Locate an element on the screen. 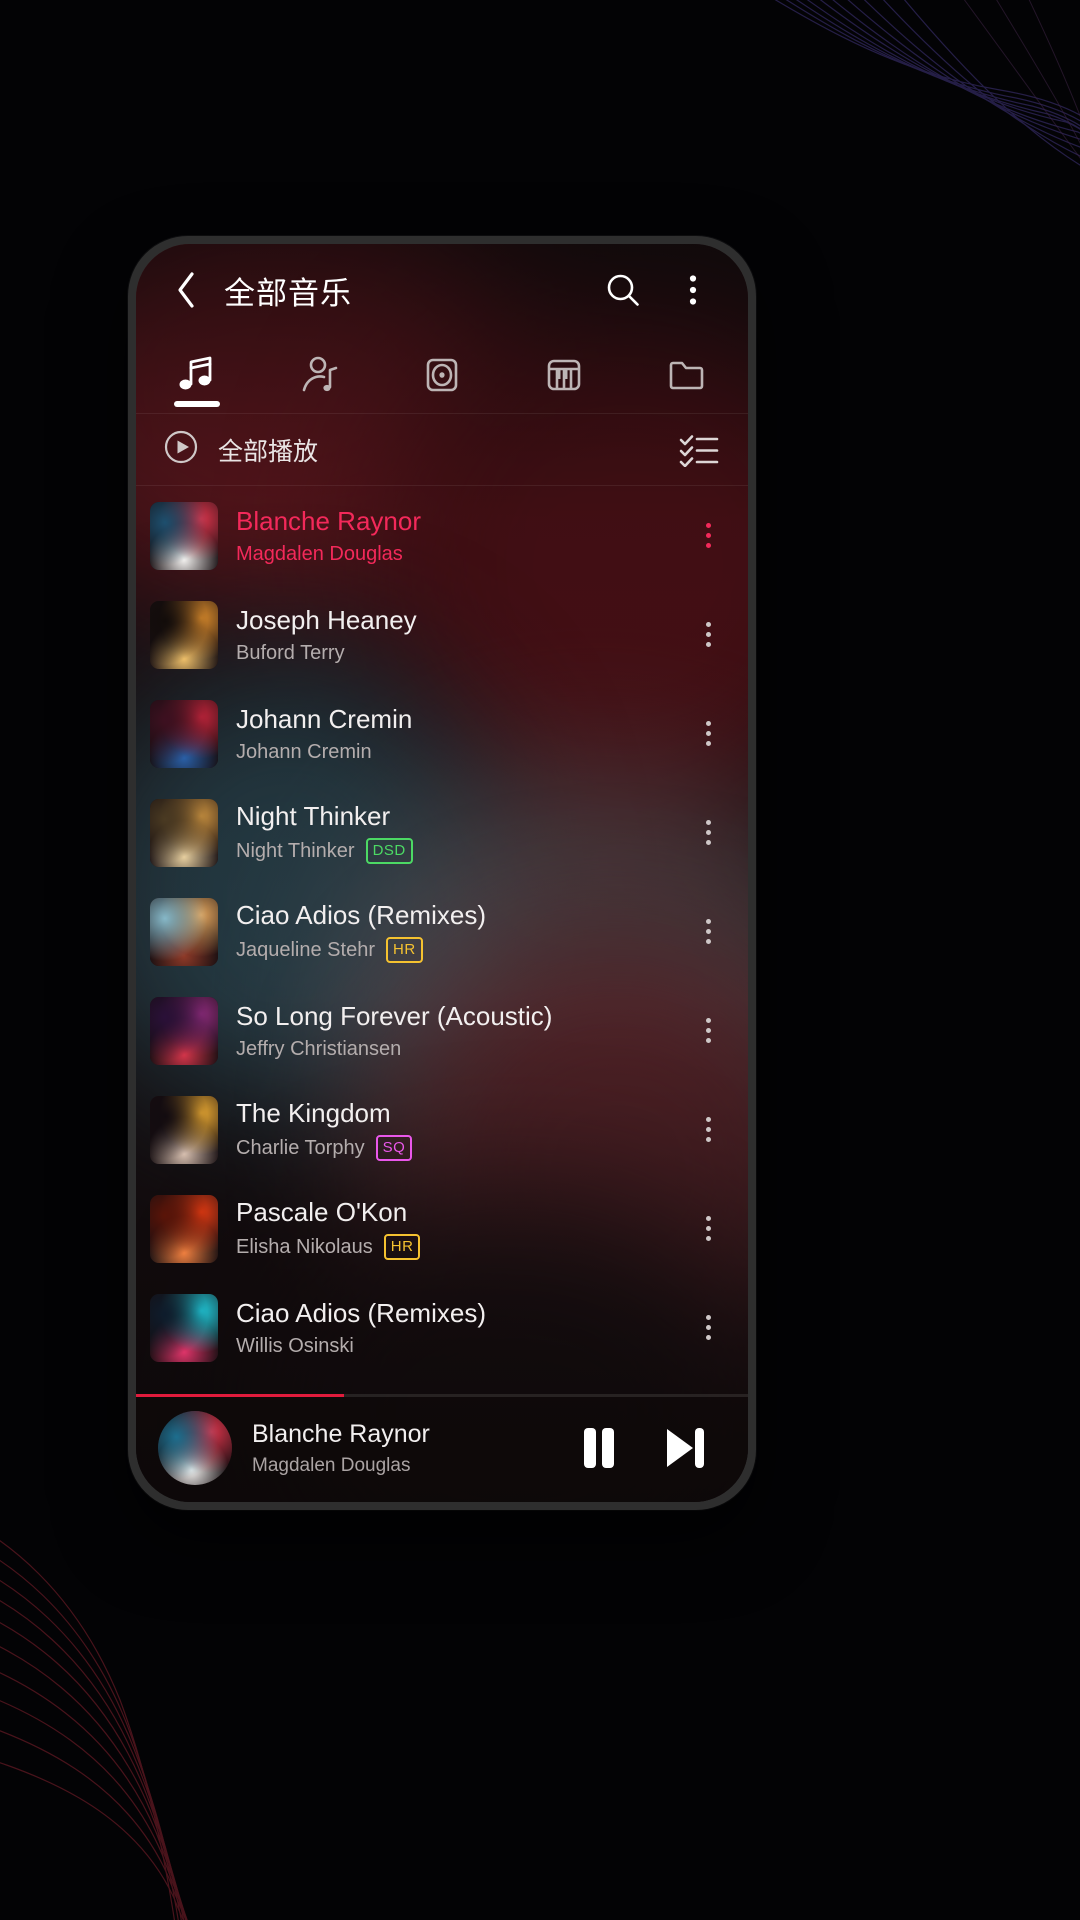 This screenshot has width=1080, height=1920. song-artist: Night Thinker is located at coordinates (295, 850).